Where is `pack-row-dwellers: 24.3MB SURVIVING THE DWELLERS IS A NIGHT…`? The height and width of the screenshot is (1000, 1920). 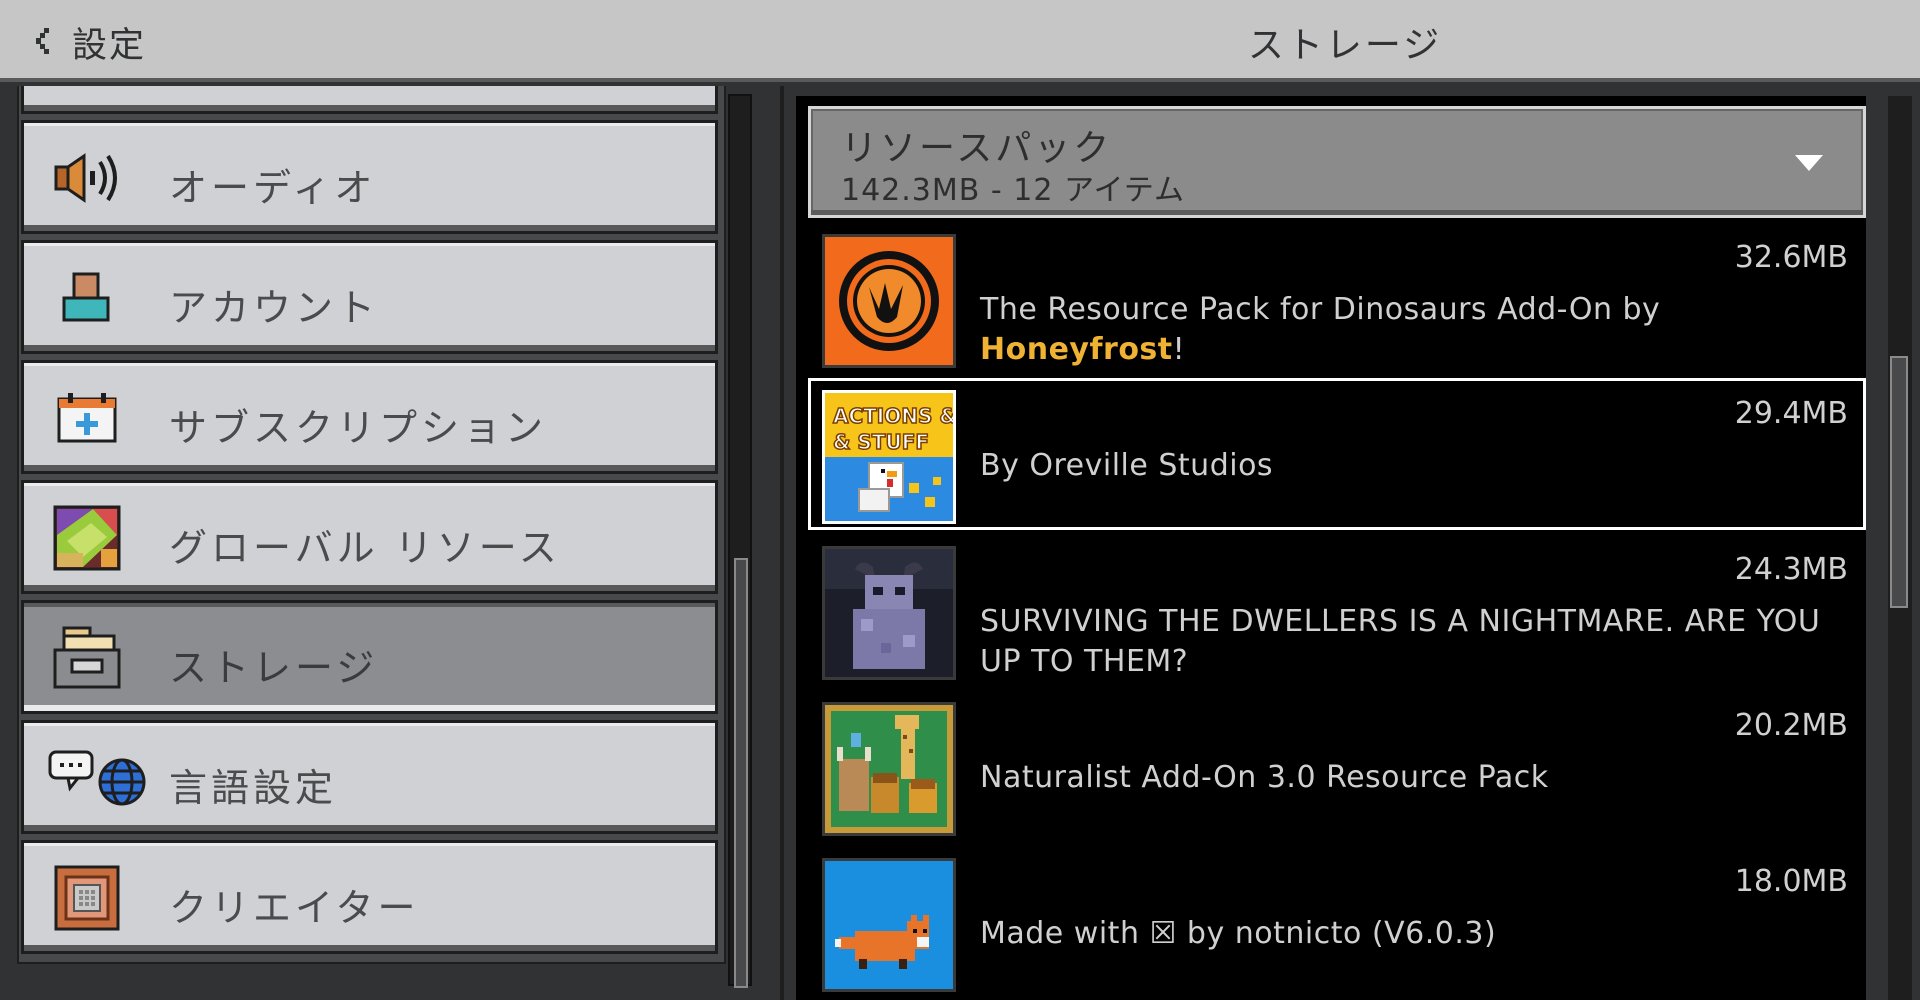
pack-row-dwellers: 24.3MB SURVIVING THE DWELLERS IS A NIGHT… is located at coordinates (1337, 610).